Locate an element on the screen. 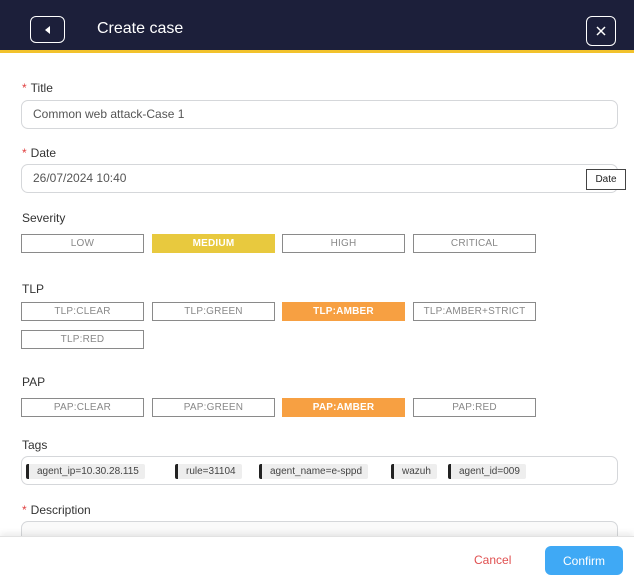  modal-footer is located at coordinates (317, 556).